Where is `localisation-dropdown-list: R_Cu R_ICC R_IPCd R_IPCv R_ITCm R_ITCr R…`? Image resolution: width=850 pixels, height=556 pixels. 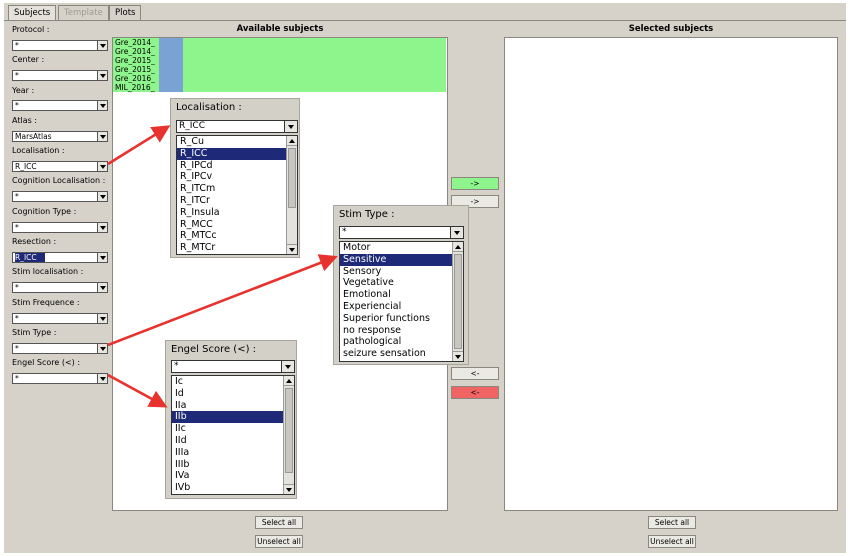
localisation-dropdown-list: R_Cu R_ICC R_IPCd R_IPCv R_ITCm R_ITCr R… is located at coordinates (237, 195).